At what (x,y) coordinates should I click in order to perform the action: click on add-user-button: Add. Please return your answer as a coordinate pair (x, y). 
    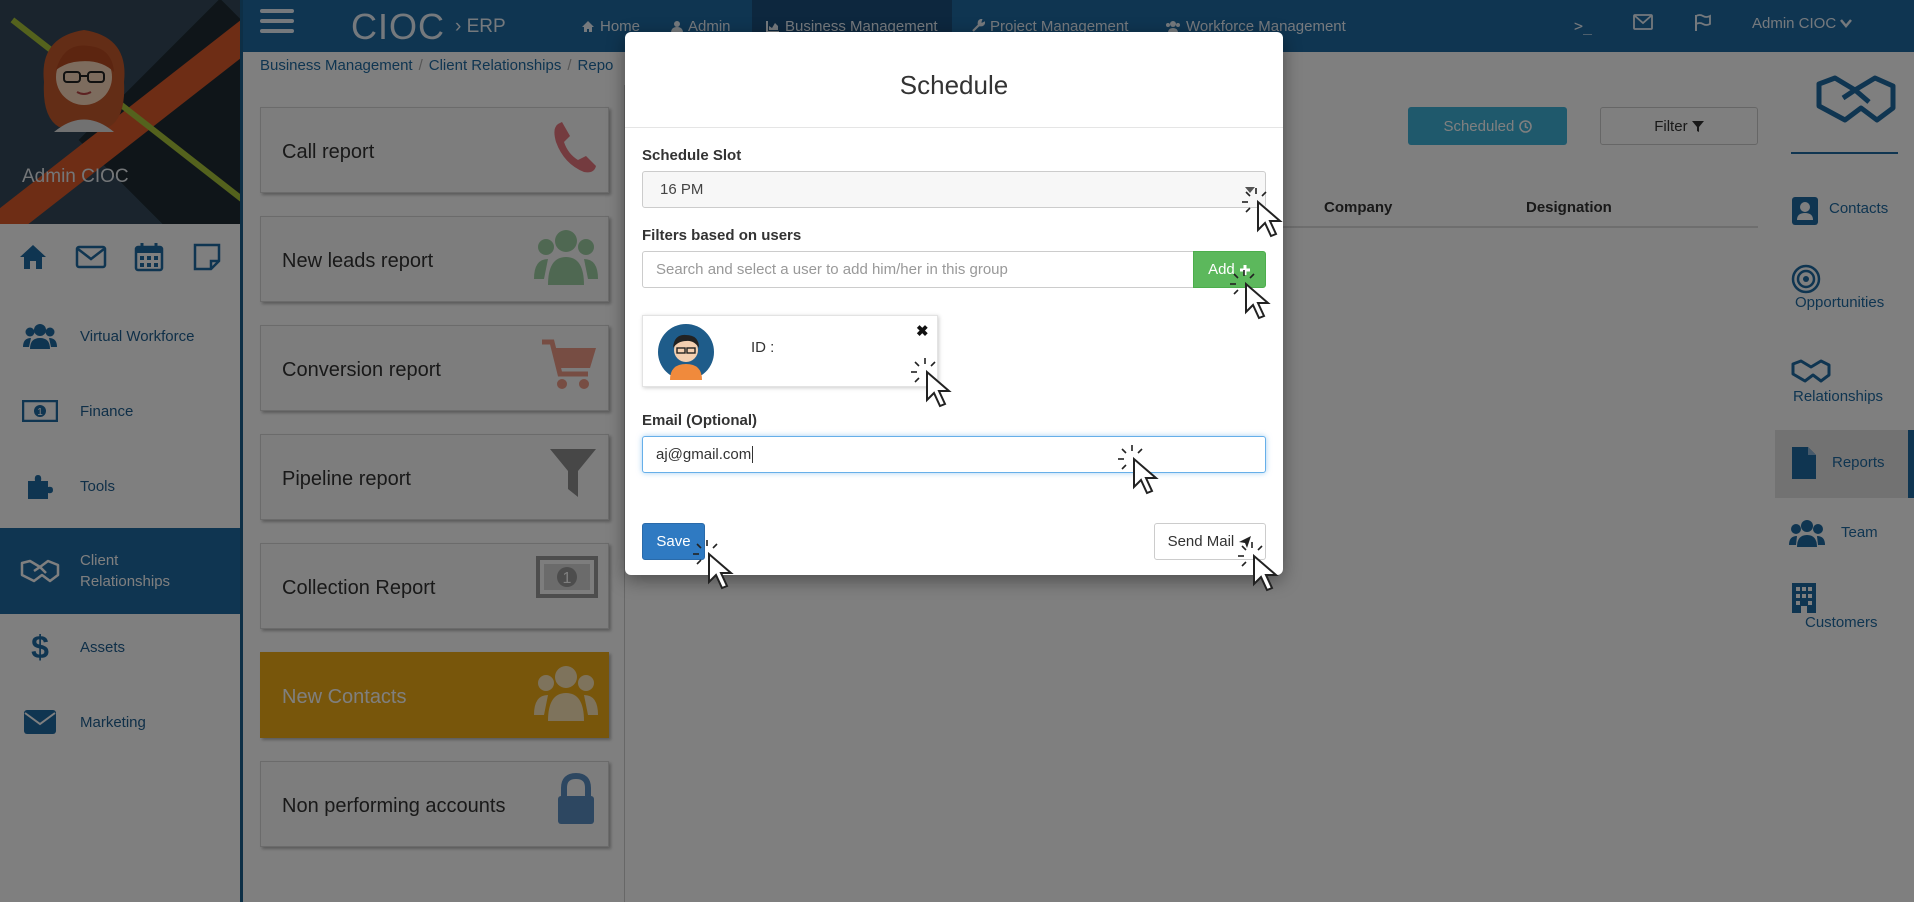
    Looking at the image, I should click on (1229, 269).